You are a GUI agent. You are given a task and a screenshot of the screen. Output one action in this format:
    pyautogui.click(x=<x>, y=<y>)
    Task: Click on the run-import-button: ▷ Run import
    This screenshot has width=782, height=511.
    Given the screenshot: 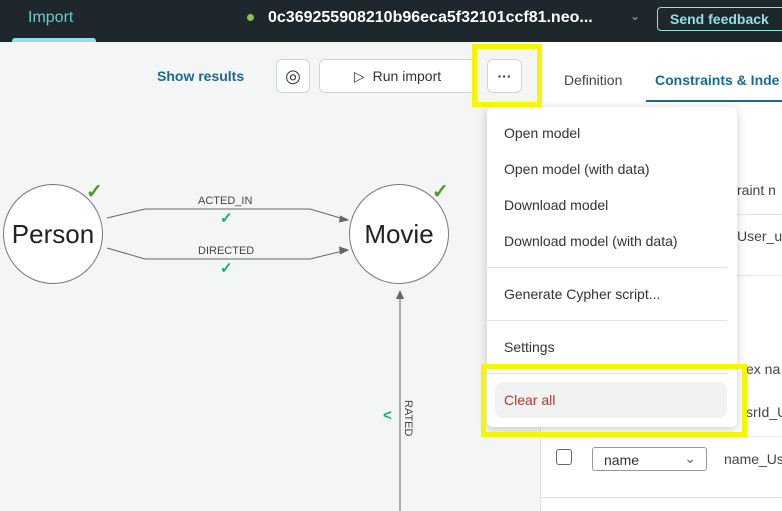 What is the action you would take?
    pyautogui.click(x=397, y=76)
    